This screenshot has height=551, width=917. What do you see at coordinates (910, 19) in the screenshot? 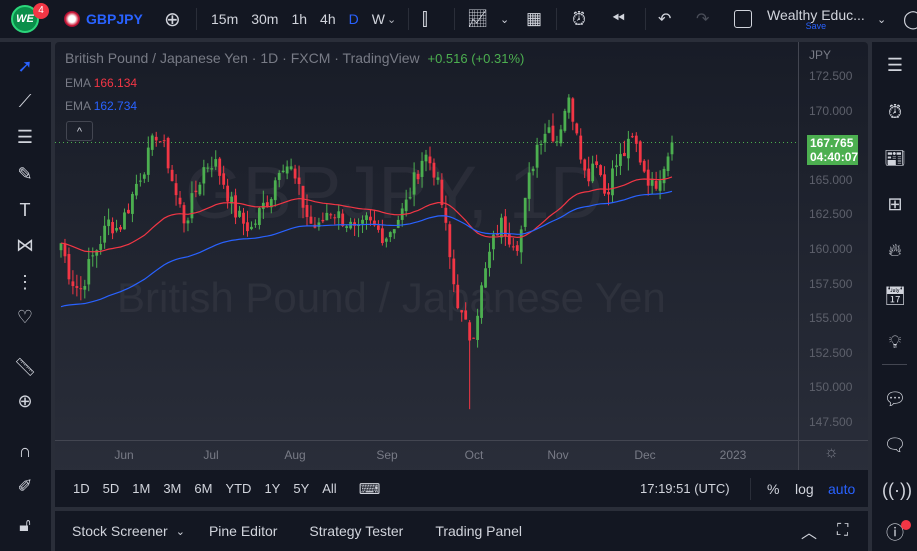
I see `settings-icon: ◯` at bounding box center [910, 19].